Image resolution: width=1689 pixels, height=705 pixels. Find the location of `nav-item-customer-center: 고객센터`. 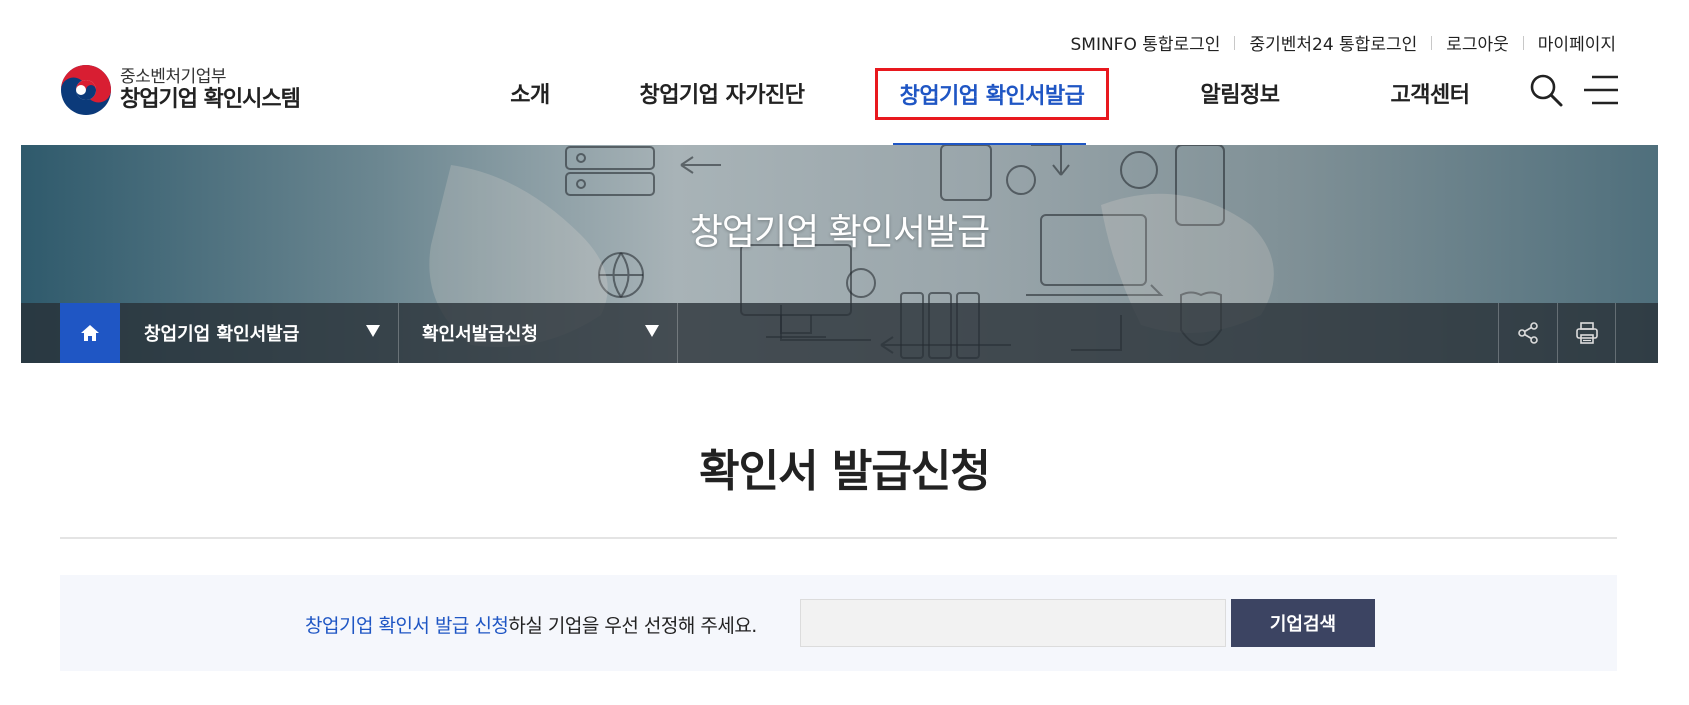

nav-item-customer-center: 고객센터 is located at coordinates (1430, 93).